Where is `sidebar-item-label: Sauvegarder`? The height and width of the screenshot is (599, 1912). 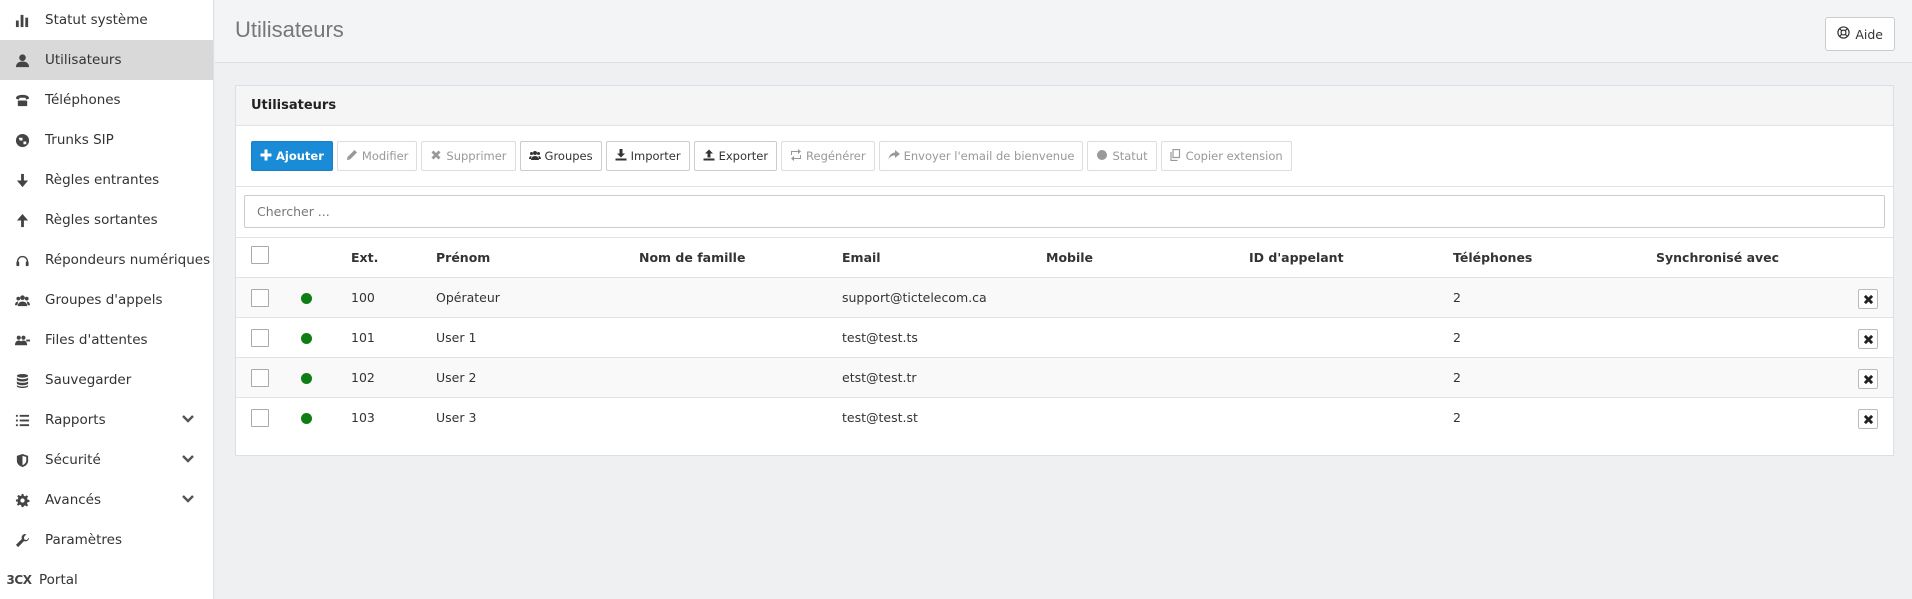 sidebar-item-label: Sauvegarder is located at coordinates (88, 380).